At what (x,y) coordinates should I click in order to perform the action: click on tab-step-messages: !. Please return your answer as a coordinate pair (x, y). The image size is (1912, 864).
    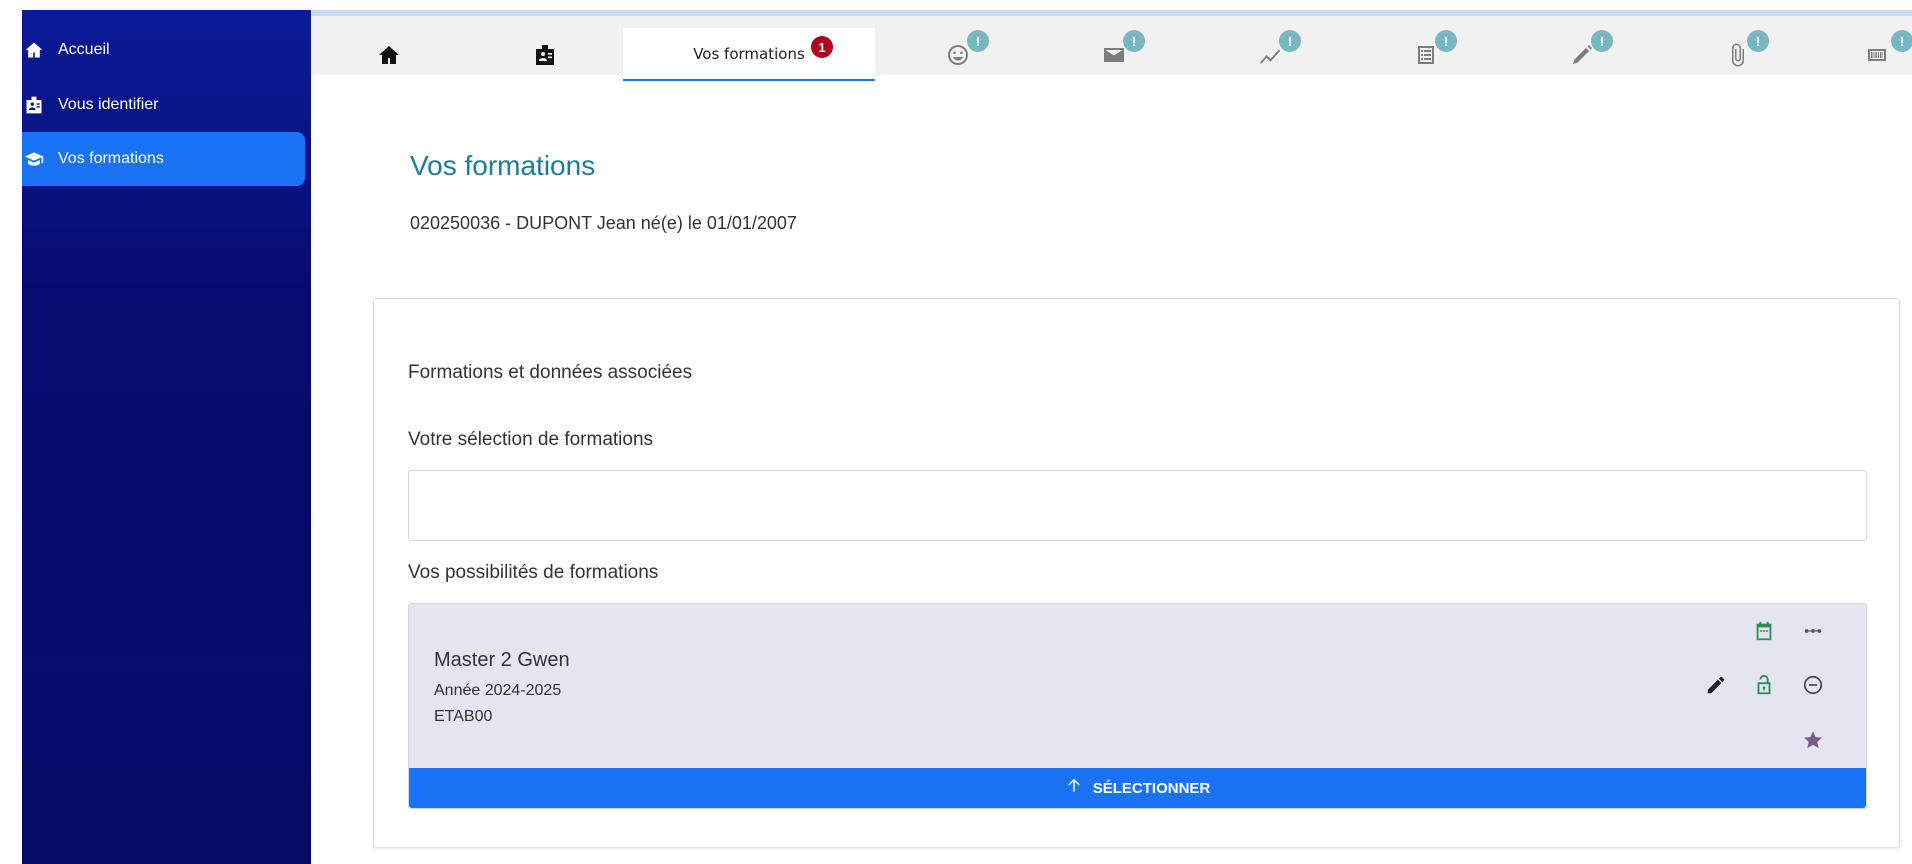
    Looking at the image, I should click on (1114, 54).